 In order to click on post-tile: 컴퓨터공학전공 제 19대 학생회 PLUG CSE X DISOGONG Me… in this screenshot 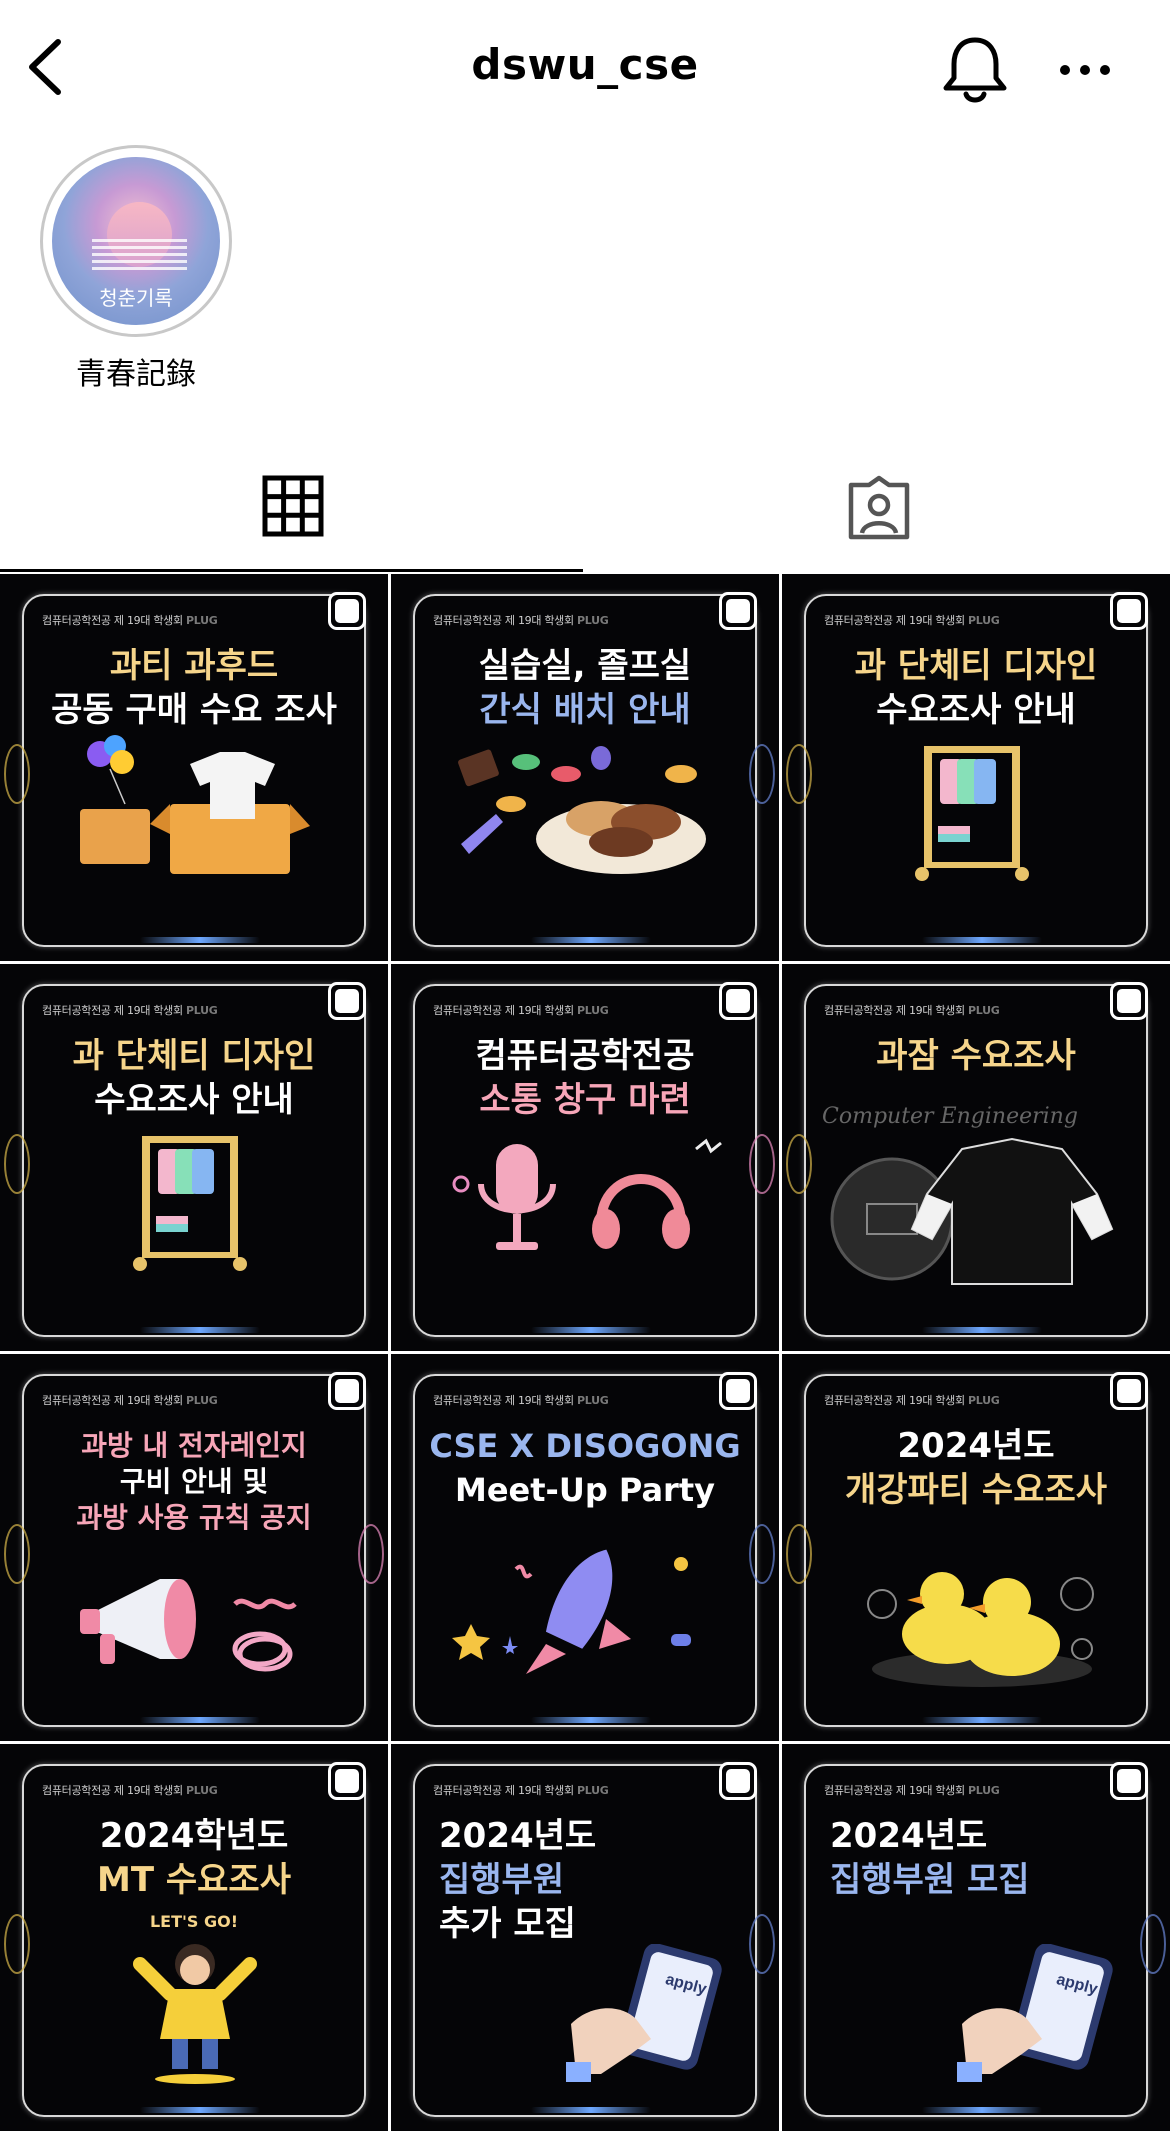, I will do `click(585, 1547)`.